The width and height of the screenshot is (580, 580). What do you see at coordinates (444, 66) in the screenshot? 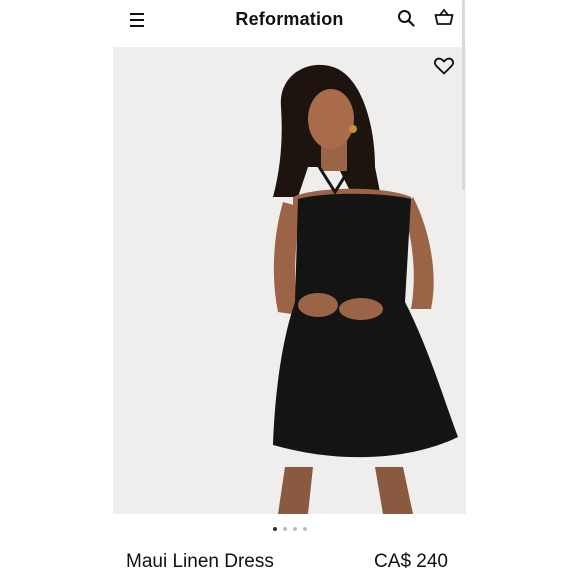
I see `heart-icon` at bounding box center [444, 66].